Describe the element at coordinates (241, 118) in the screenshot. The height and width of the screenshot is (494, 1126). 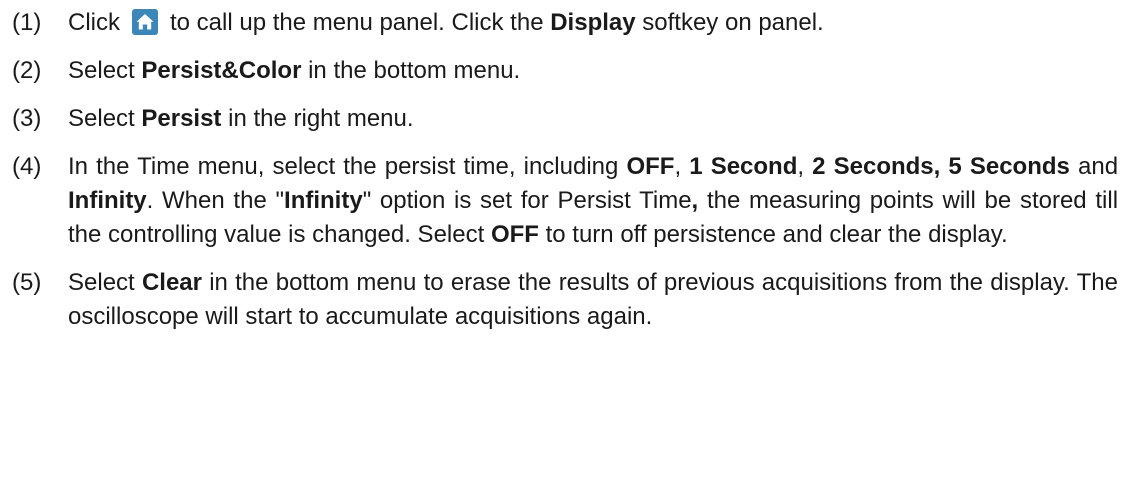
I see `step-text: Select Persist in the right menu.` at that location.